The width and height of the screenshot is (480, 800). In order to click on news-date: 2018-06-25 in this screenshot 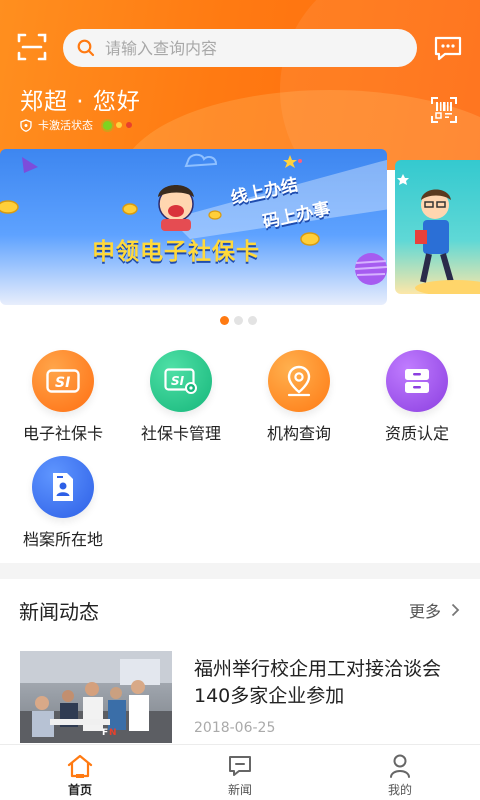, I will do `click(235, 728)`.